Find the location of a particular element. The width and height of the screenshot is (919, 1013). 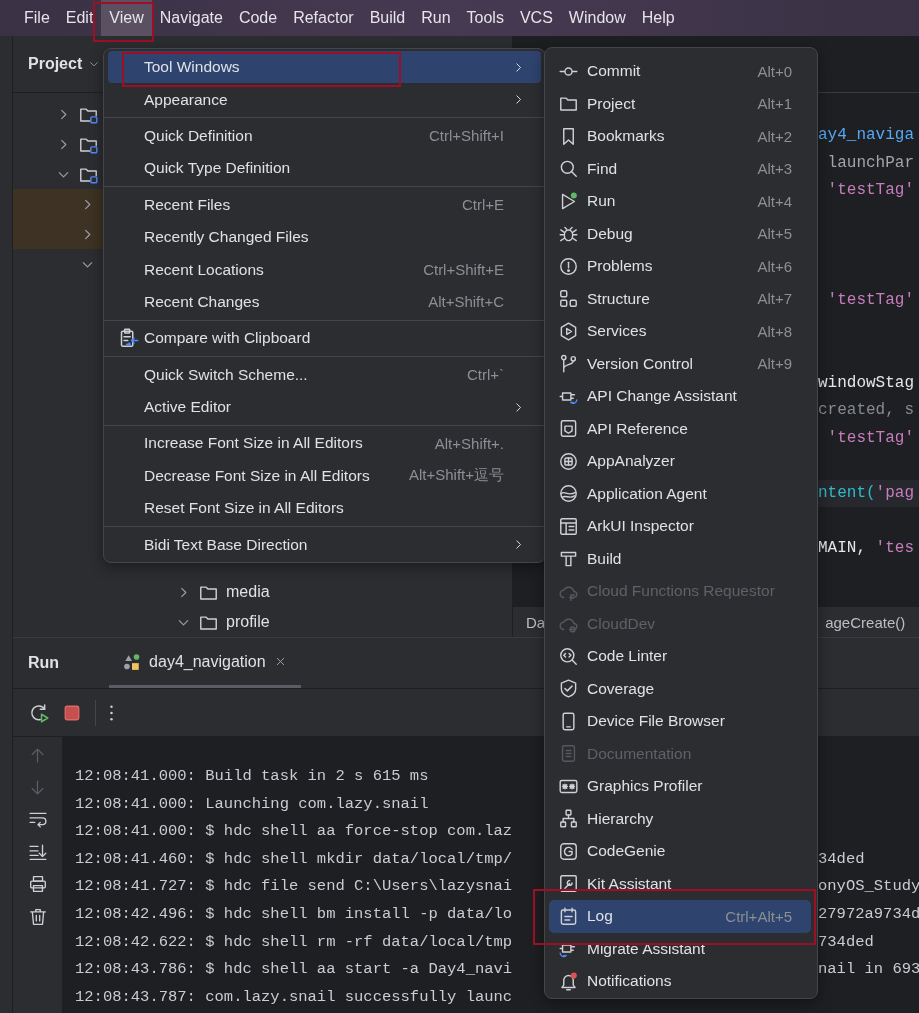

console-line: 12:08:42.496: $ hdc shell bm install -p data/lo is located at coordinates (294, 913).